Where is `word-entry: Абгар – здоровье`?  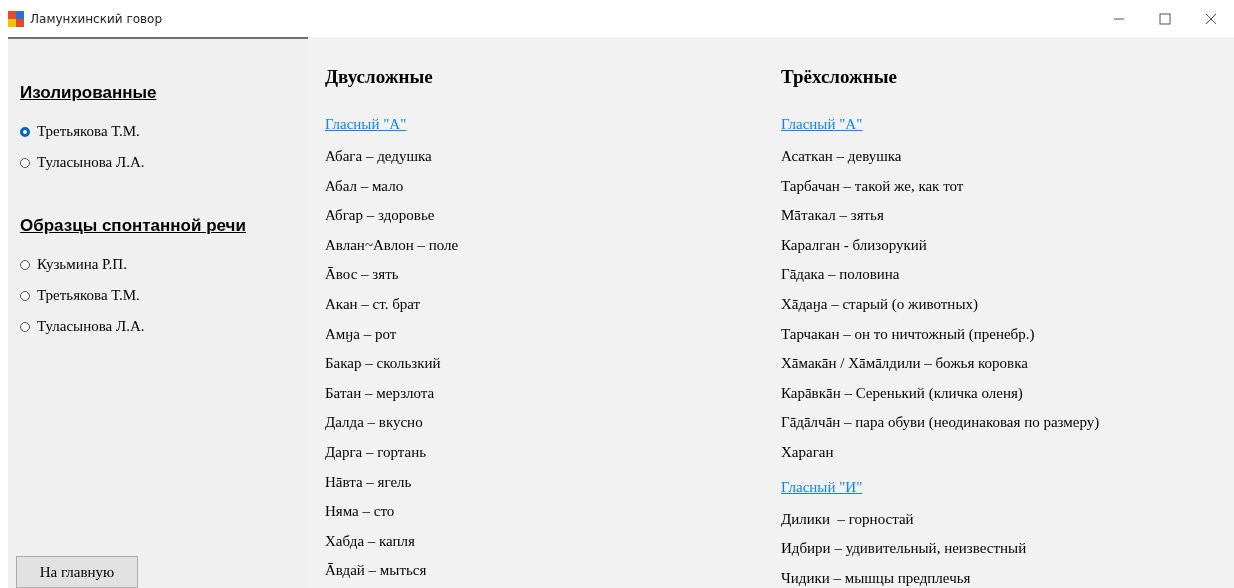
word-entry: Абгар – здоровье is located at coordinates (380, 216).